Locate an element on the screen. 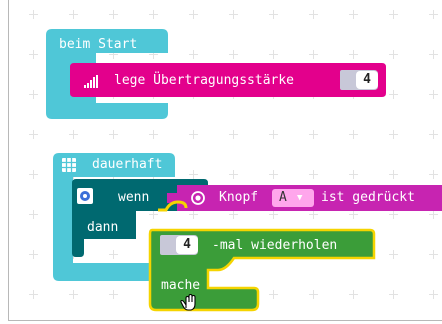 This screenshot has width=442, height=324. transmit-power-value: 4 is located at coordinates (367, 80).